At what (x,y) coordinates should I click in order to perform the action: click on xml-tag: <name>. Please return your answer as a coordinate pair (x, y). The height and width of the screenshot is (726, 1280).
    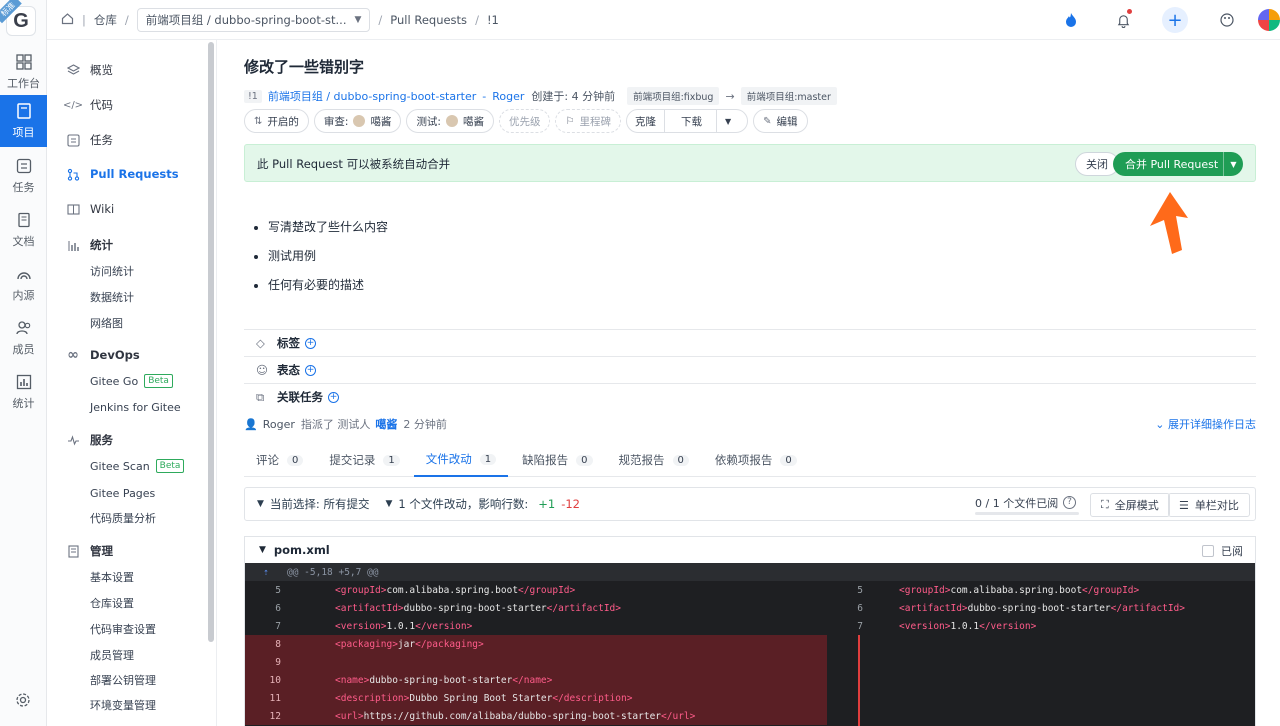
    Looking at the image, I should click on (352, 680).